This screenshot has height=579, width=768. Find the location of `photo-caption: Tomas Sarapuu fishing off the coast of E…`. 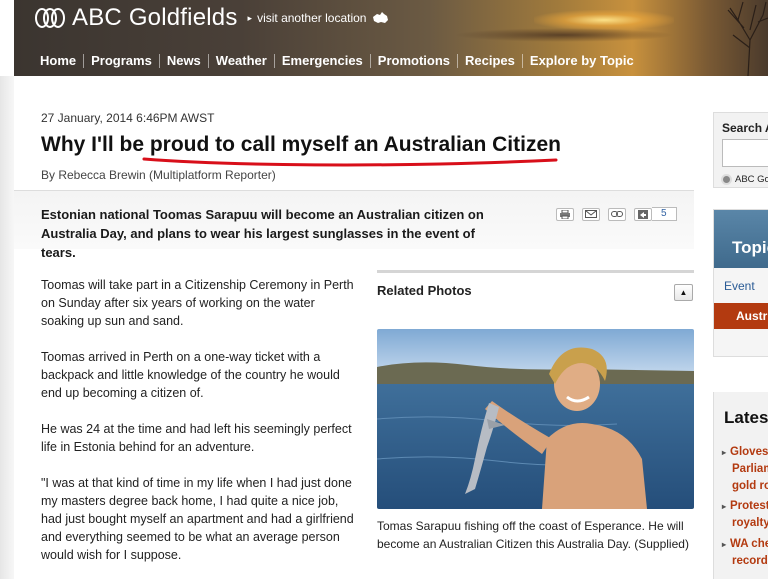

photo-caption: Tomas Sarapuu fishing off the coast of E… is located at coordinates (533, 535).